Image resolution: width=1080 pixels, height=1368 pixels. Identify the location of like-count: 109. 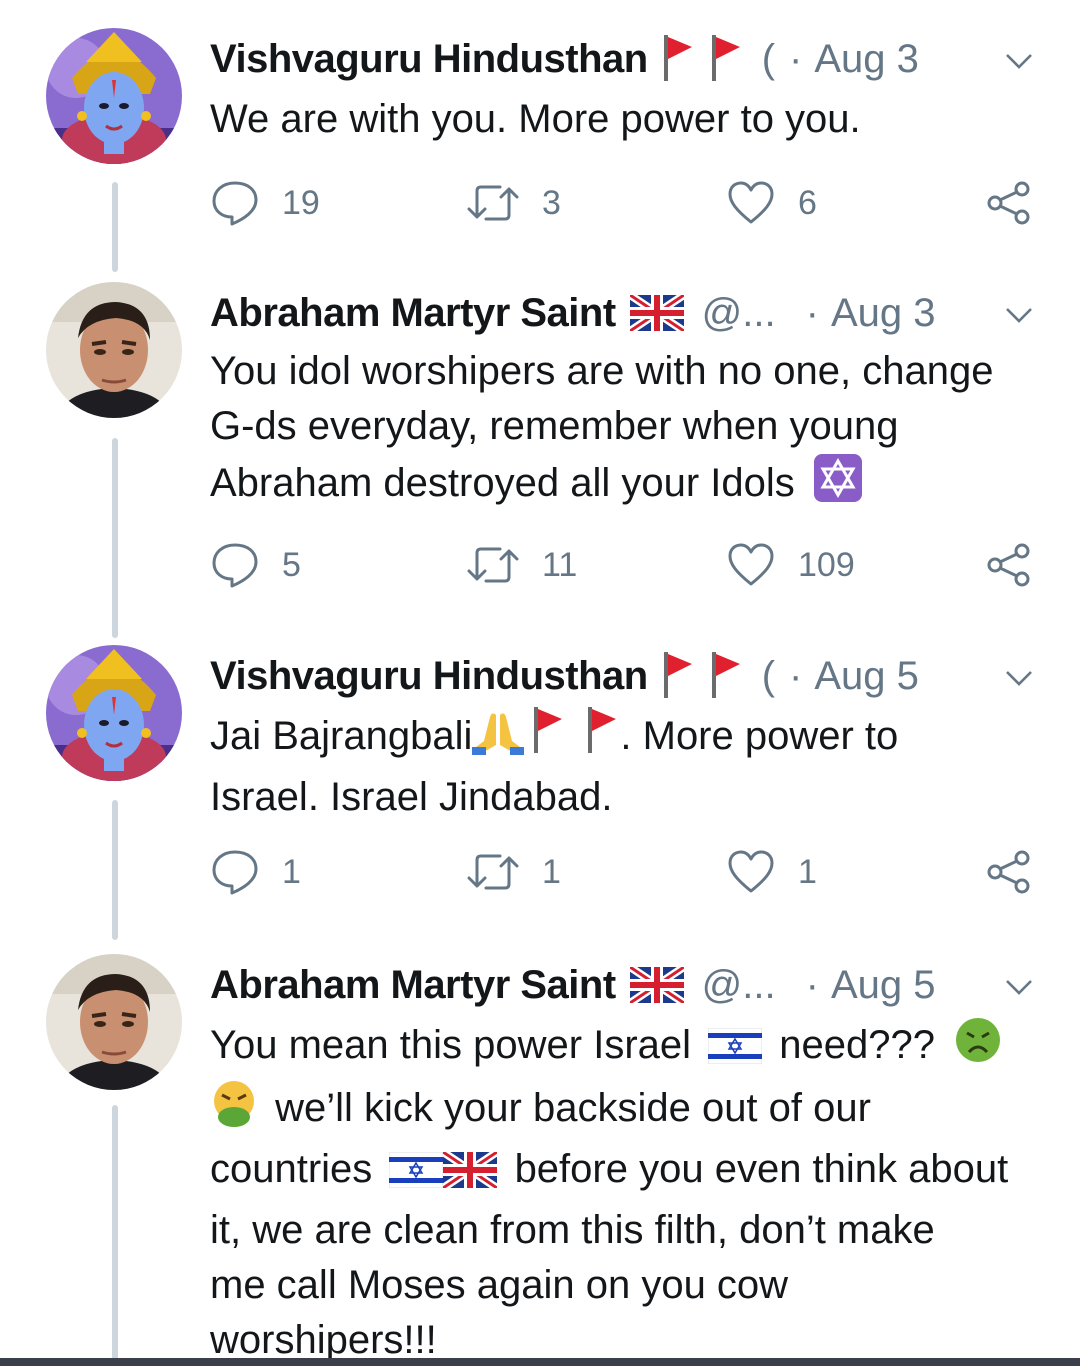
(826, 564).